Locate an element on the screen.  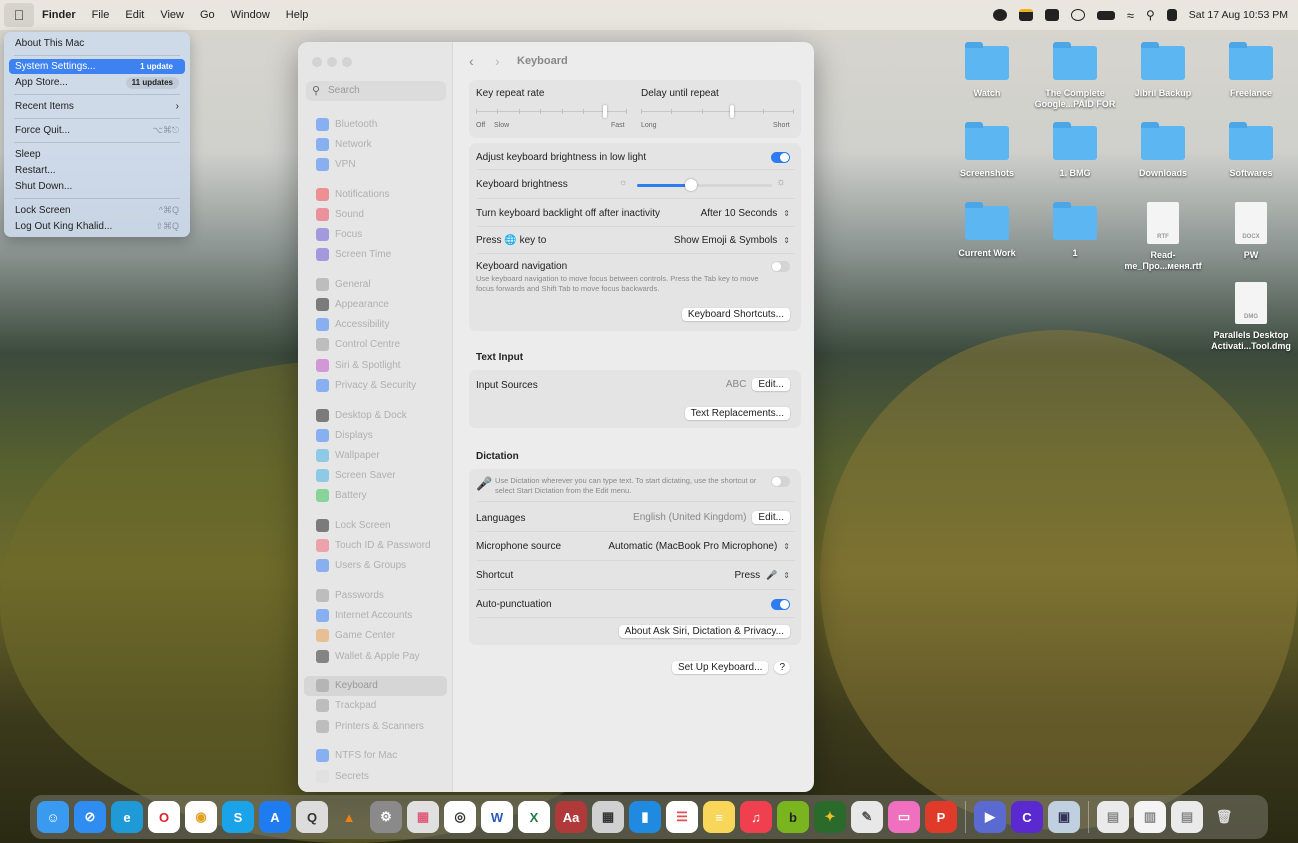
dock-vlc-icon: ▲ is located at coordinates (349, 817).